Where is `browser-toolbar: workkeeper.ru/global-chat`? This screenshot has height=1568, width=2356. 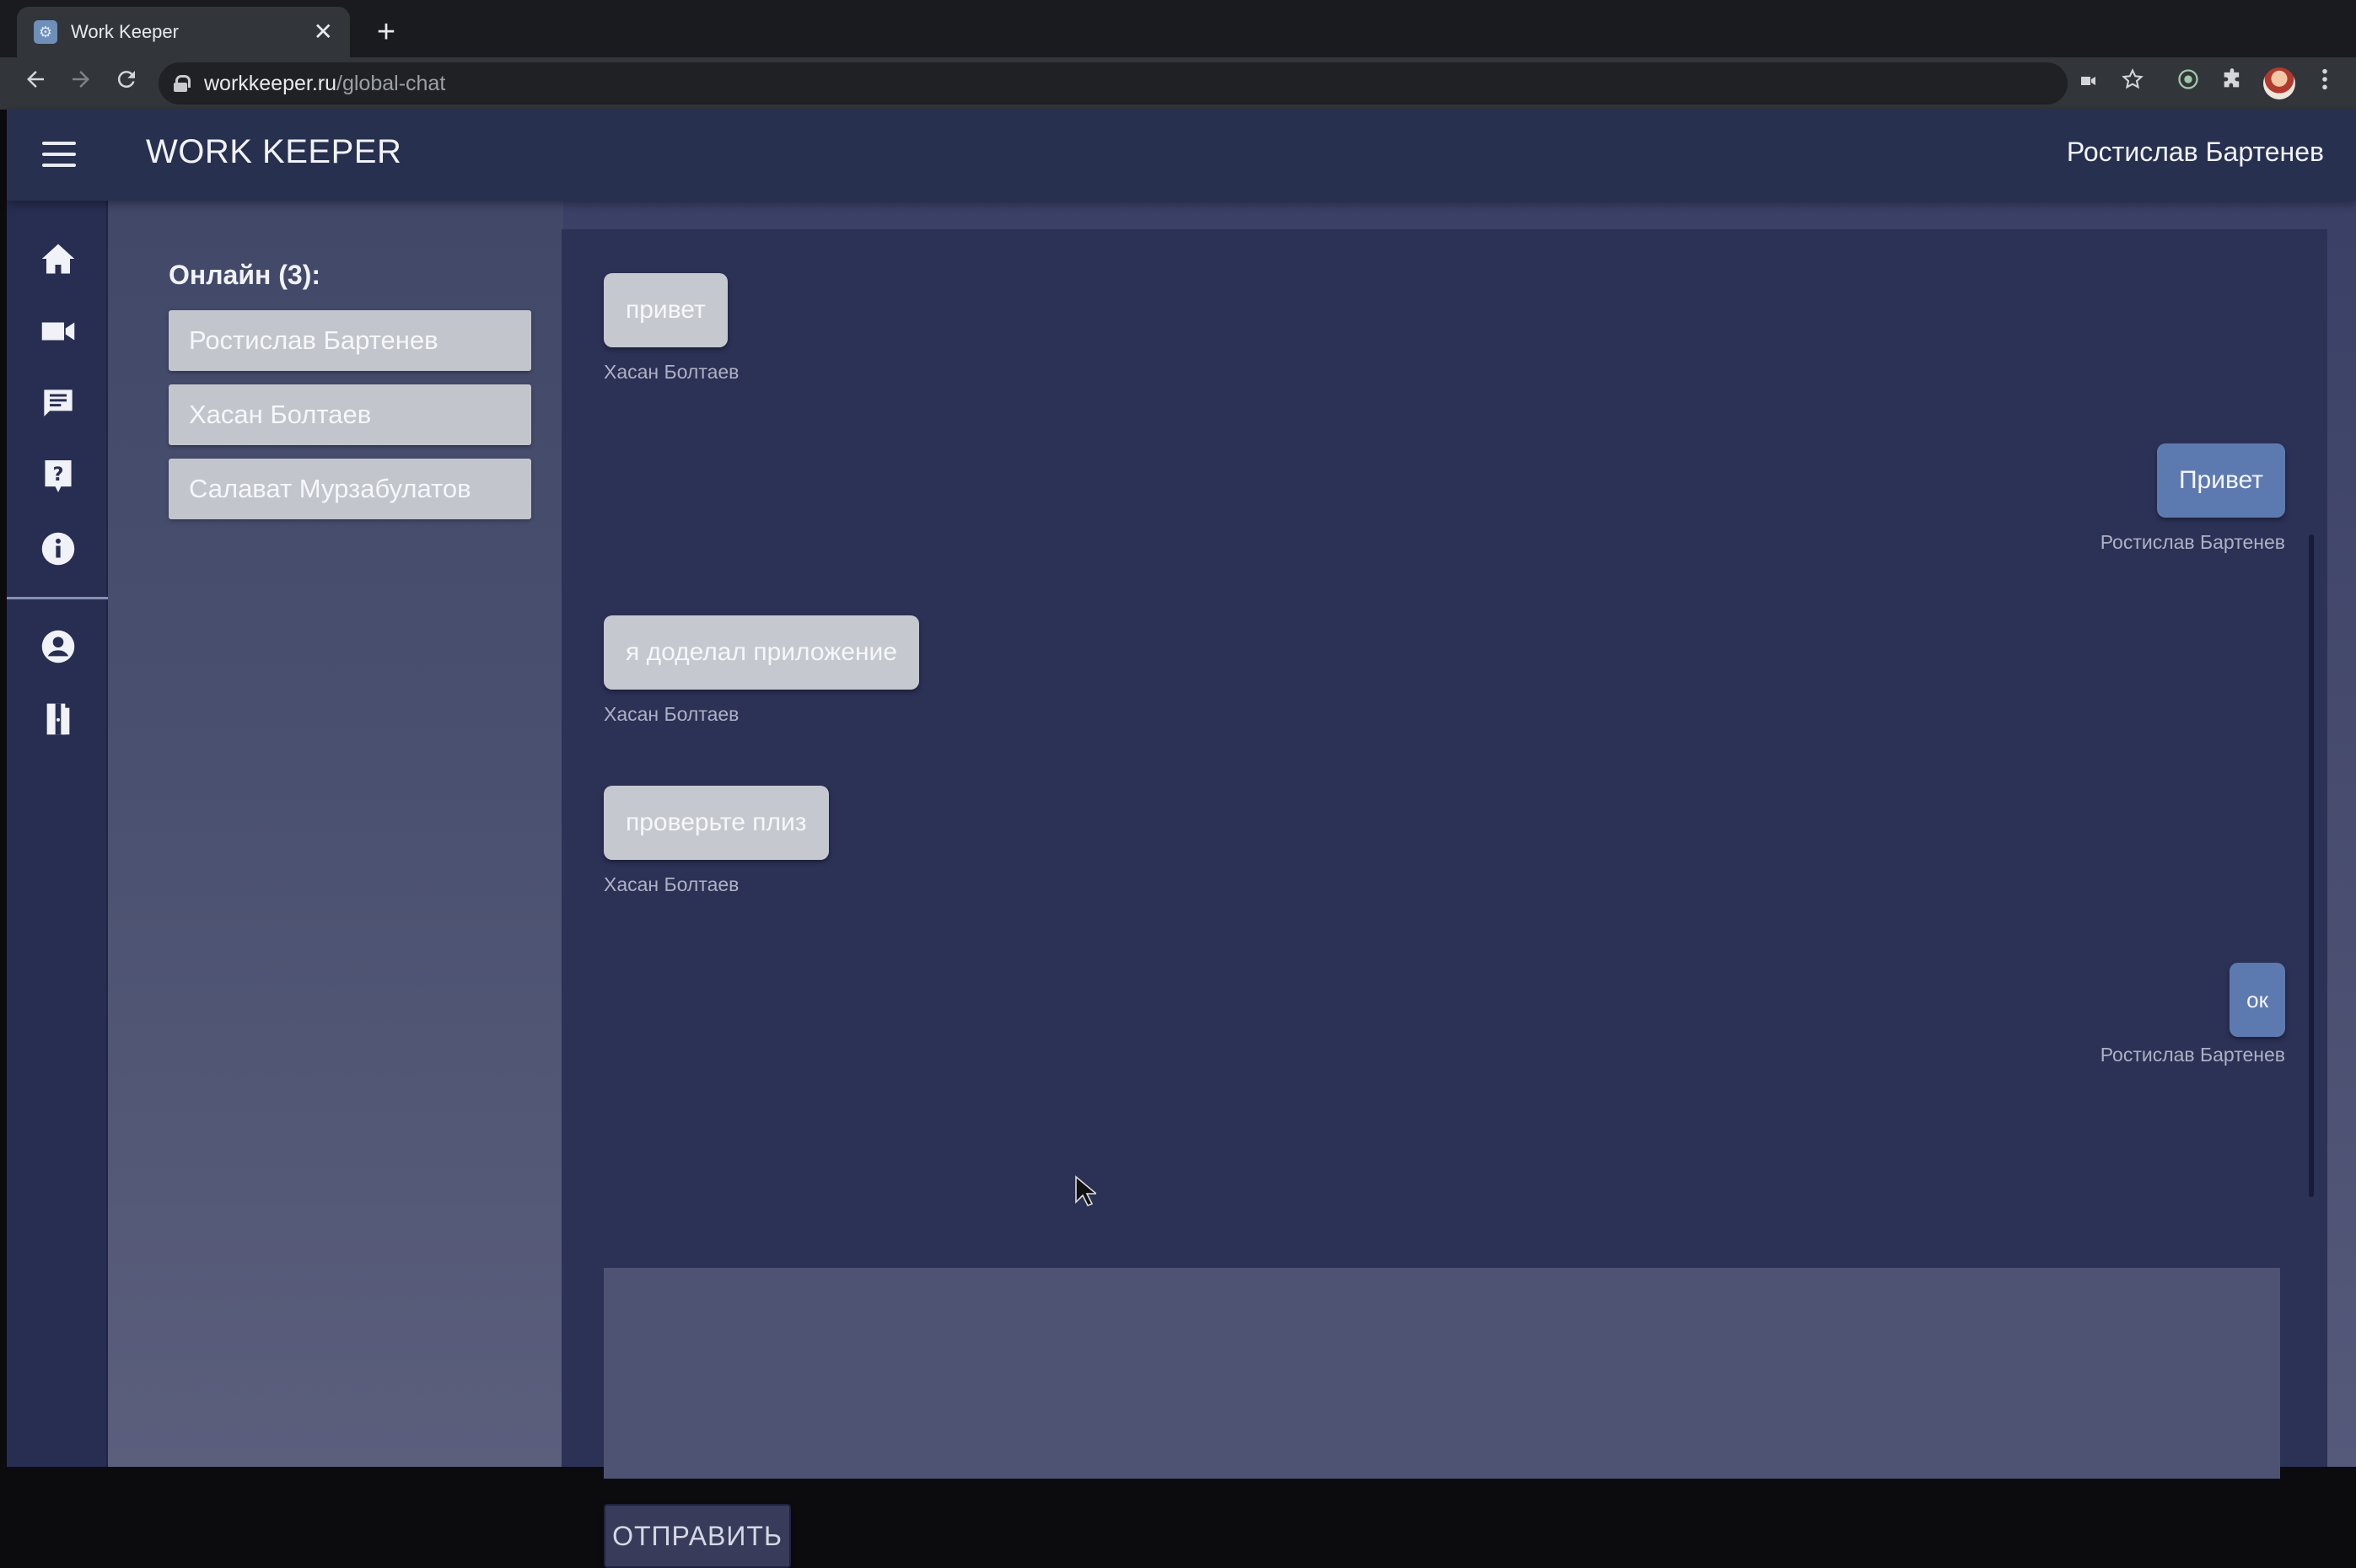 browser-toolbar: workkeeper.ru/global-chat is located at coordinates (1178, 83).